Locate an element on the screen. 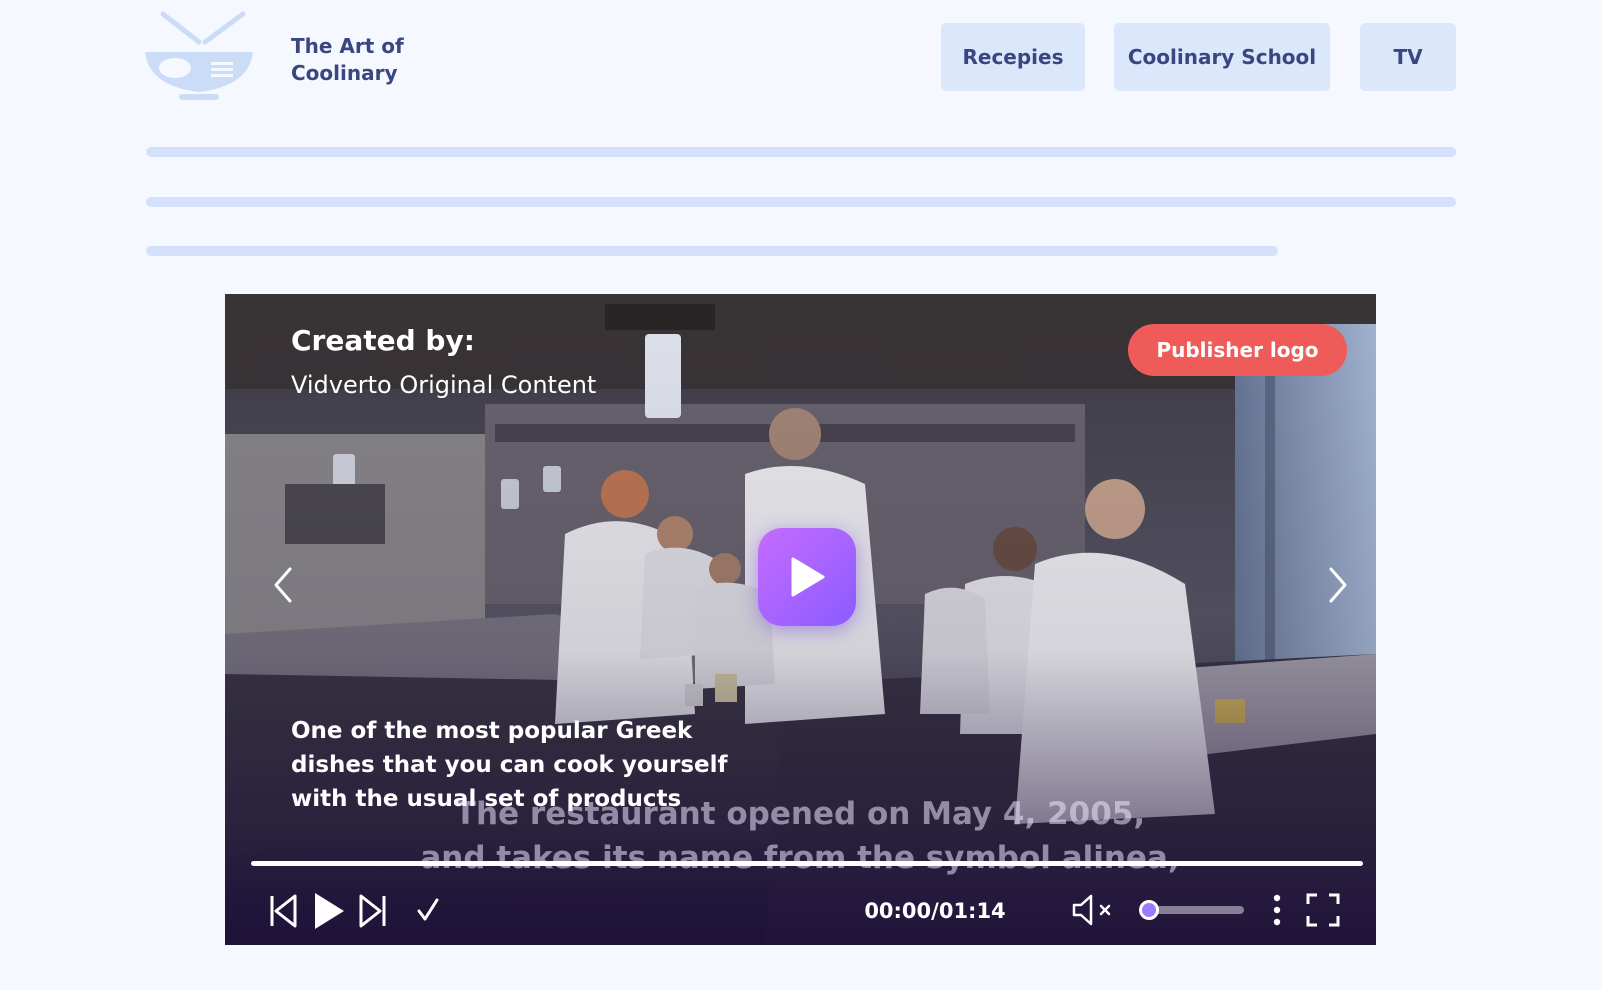  skip-previous-button is located at coordinates (283, 911).